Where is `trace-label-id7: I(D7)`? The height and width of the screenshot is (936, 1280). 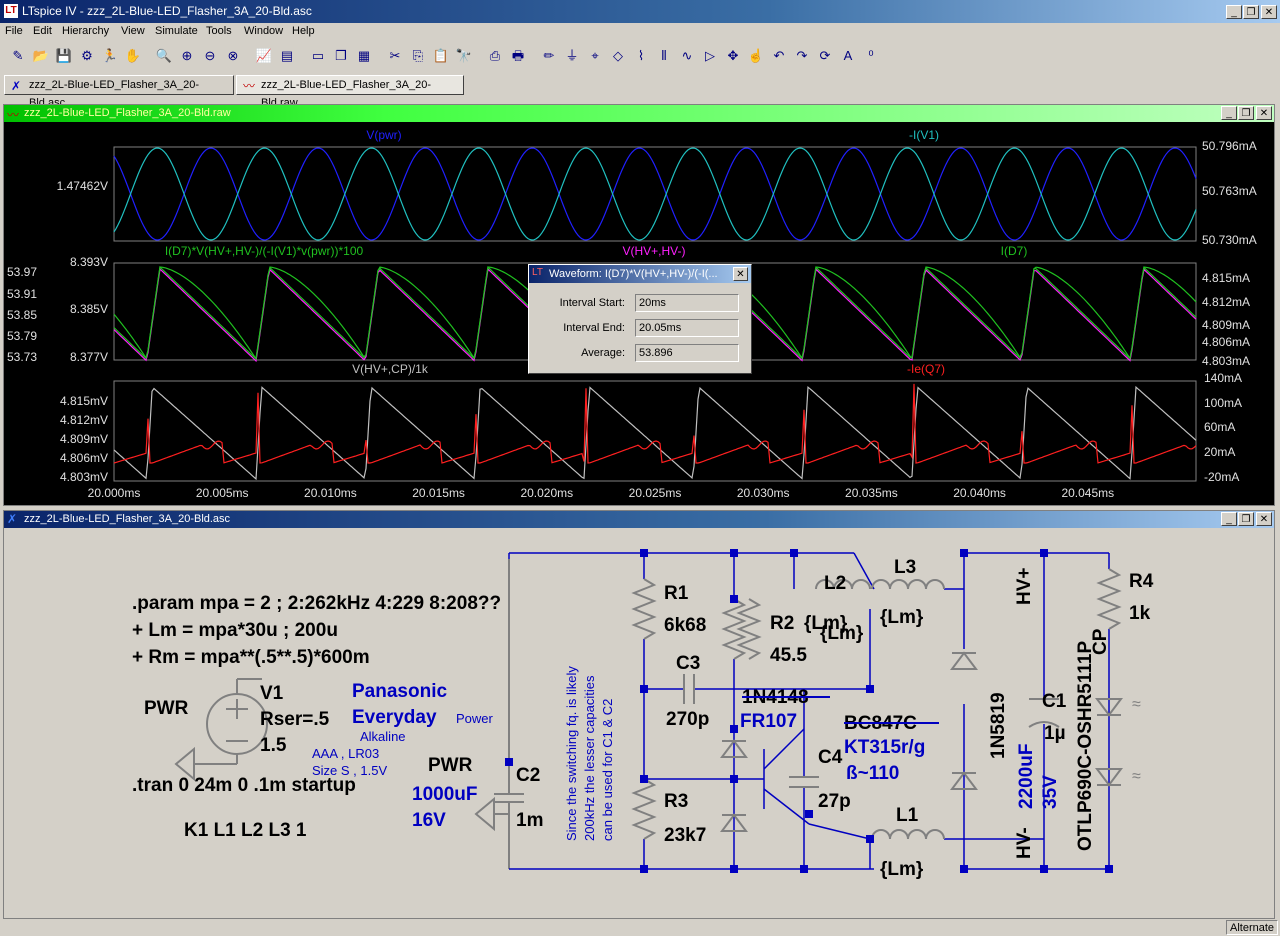
trace-label-id7: I(D7) is located at coordinates (1014, 251).